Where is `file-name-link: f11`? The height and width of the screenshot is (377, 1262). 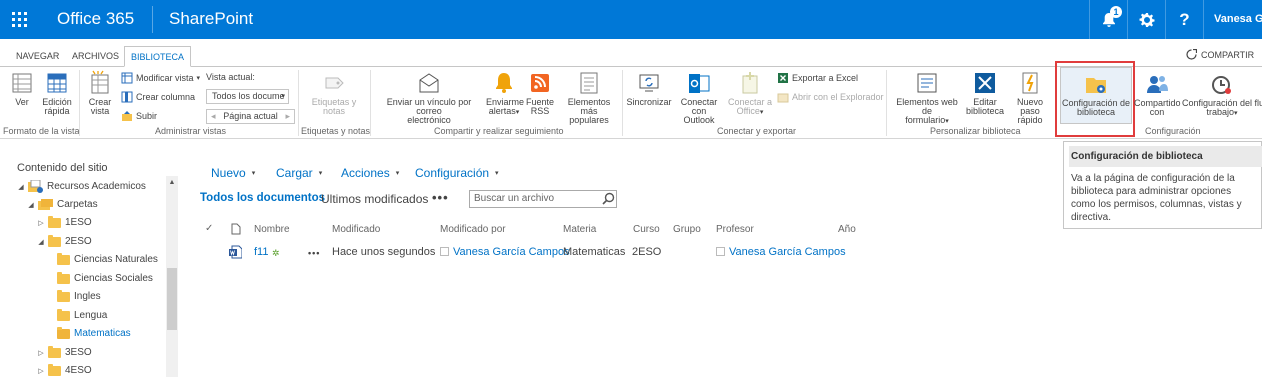 file-name-link: f11 is located at coordinates (261, 252).